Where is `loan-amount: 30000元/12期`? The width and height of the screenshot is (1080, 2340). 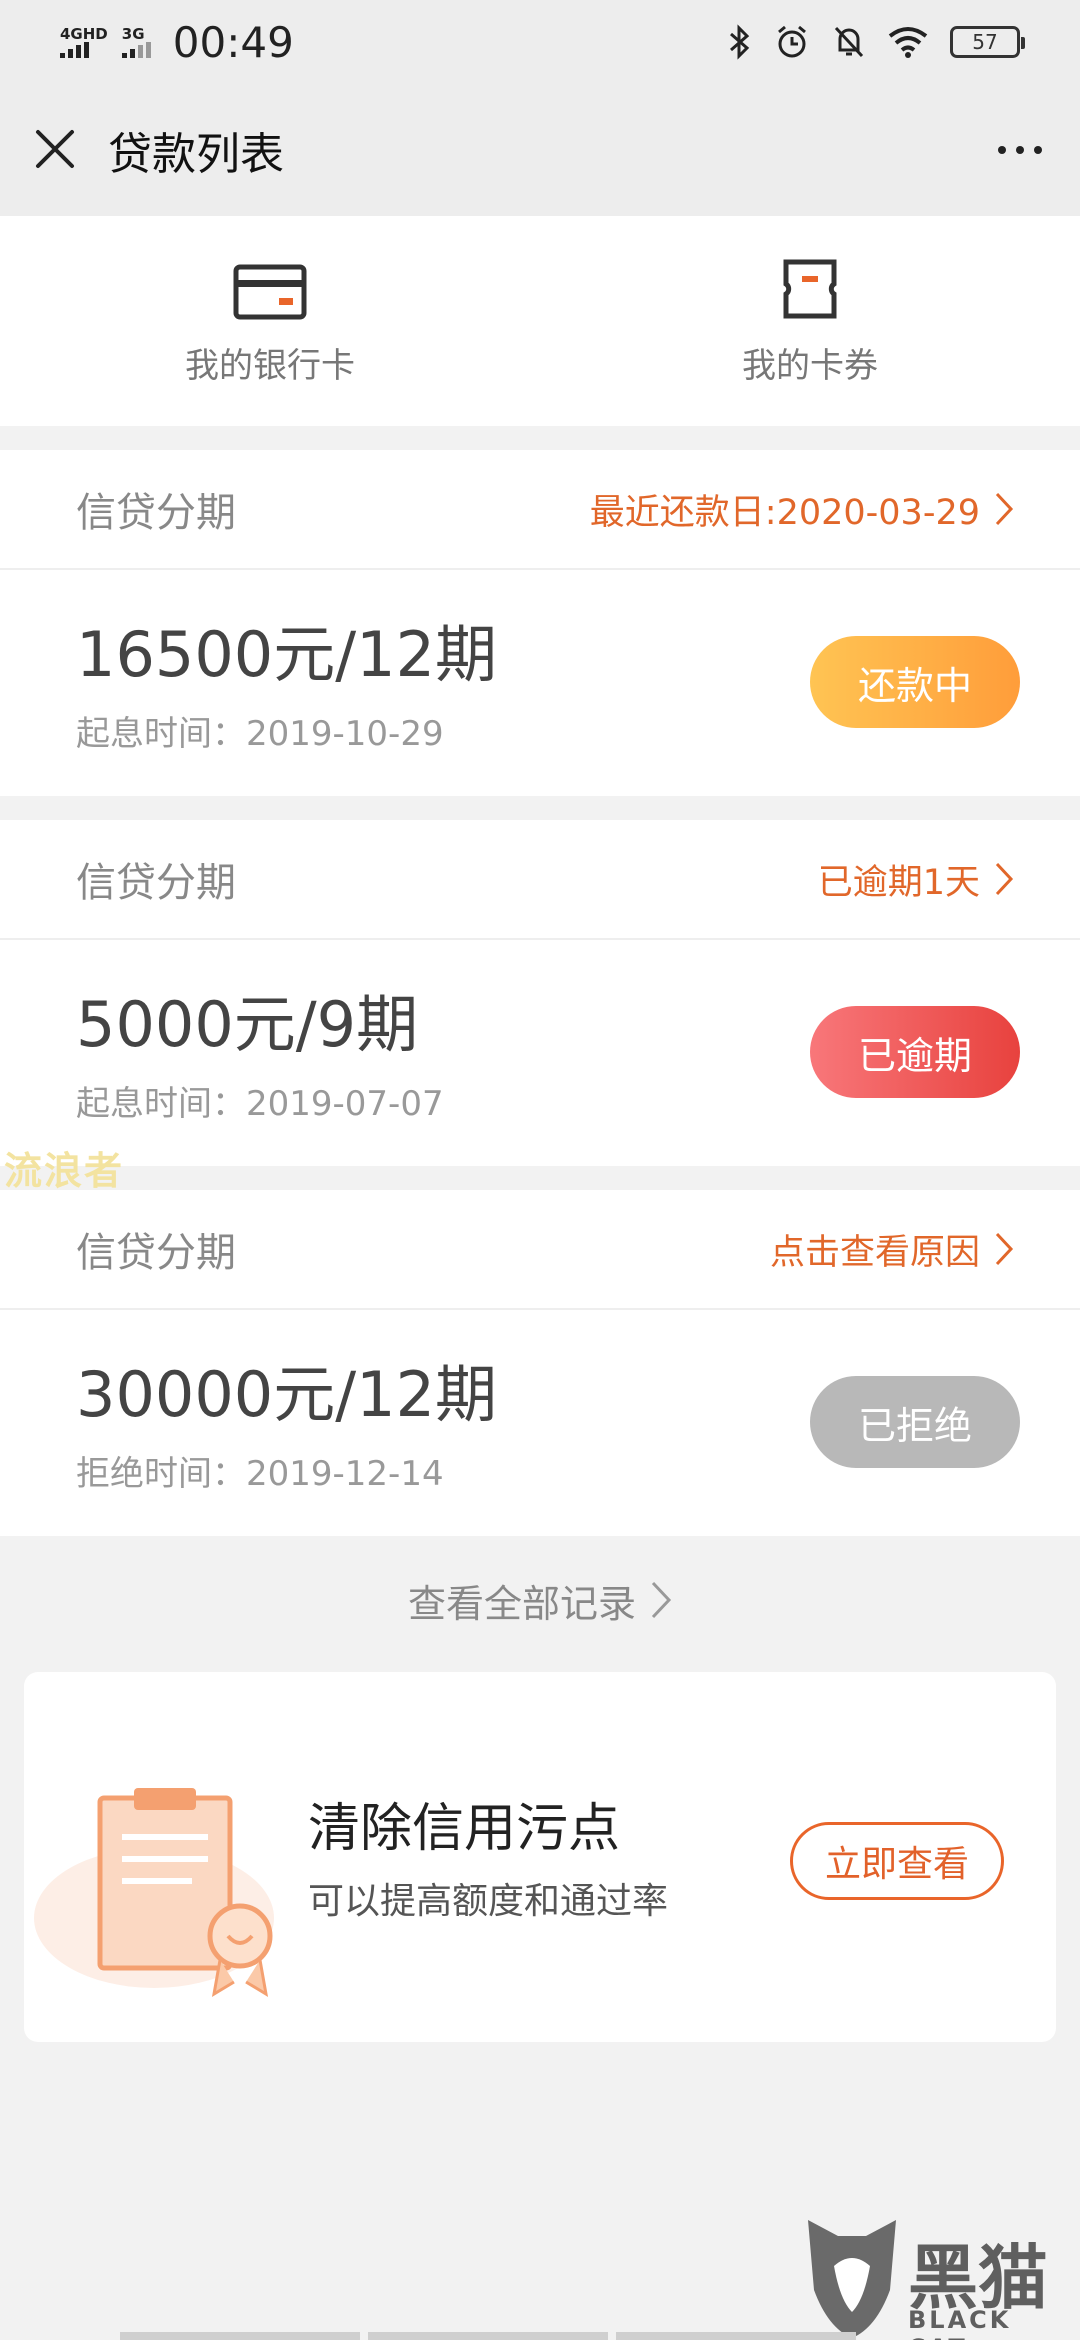 loan-amount: 30000元/12期 is located at coordinates (287, 1394).